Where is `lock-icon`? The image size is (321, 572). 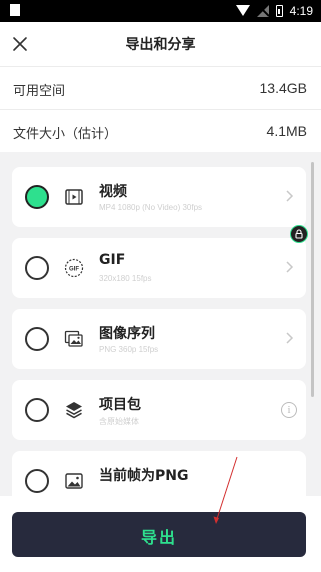
lock-icon is located at coordinates (299, 234).